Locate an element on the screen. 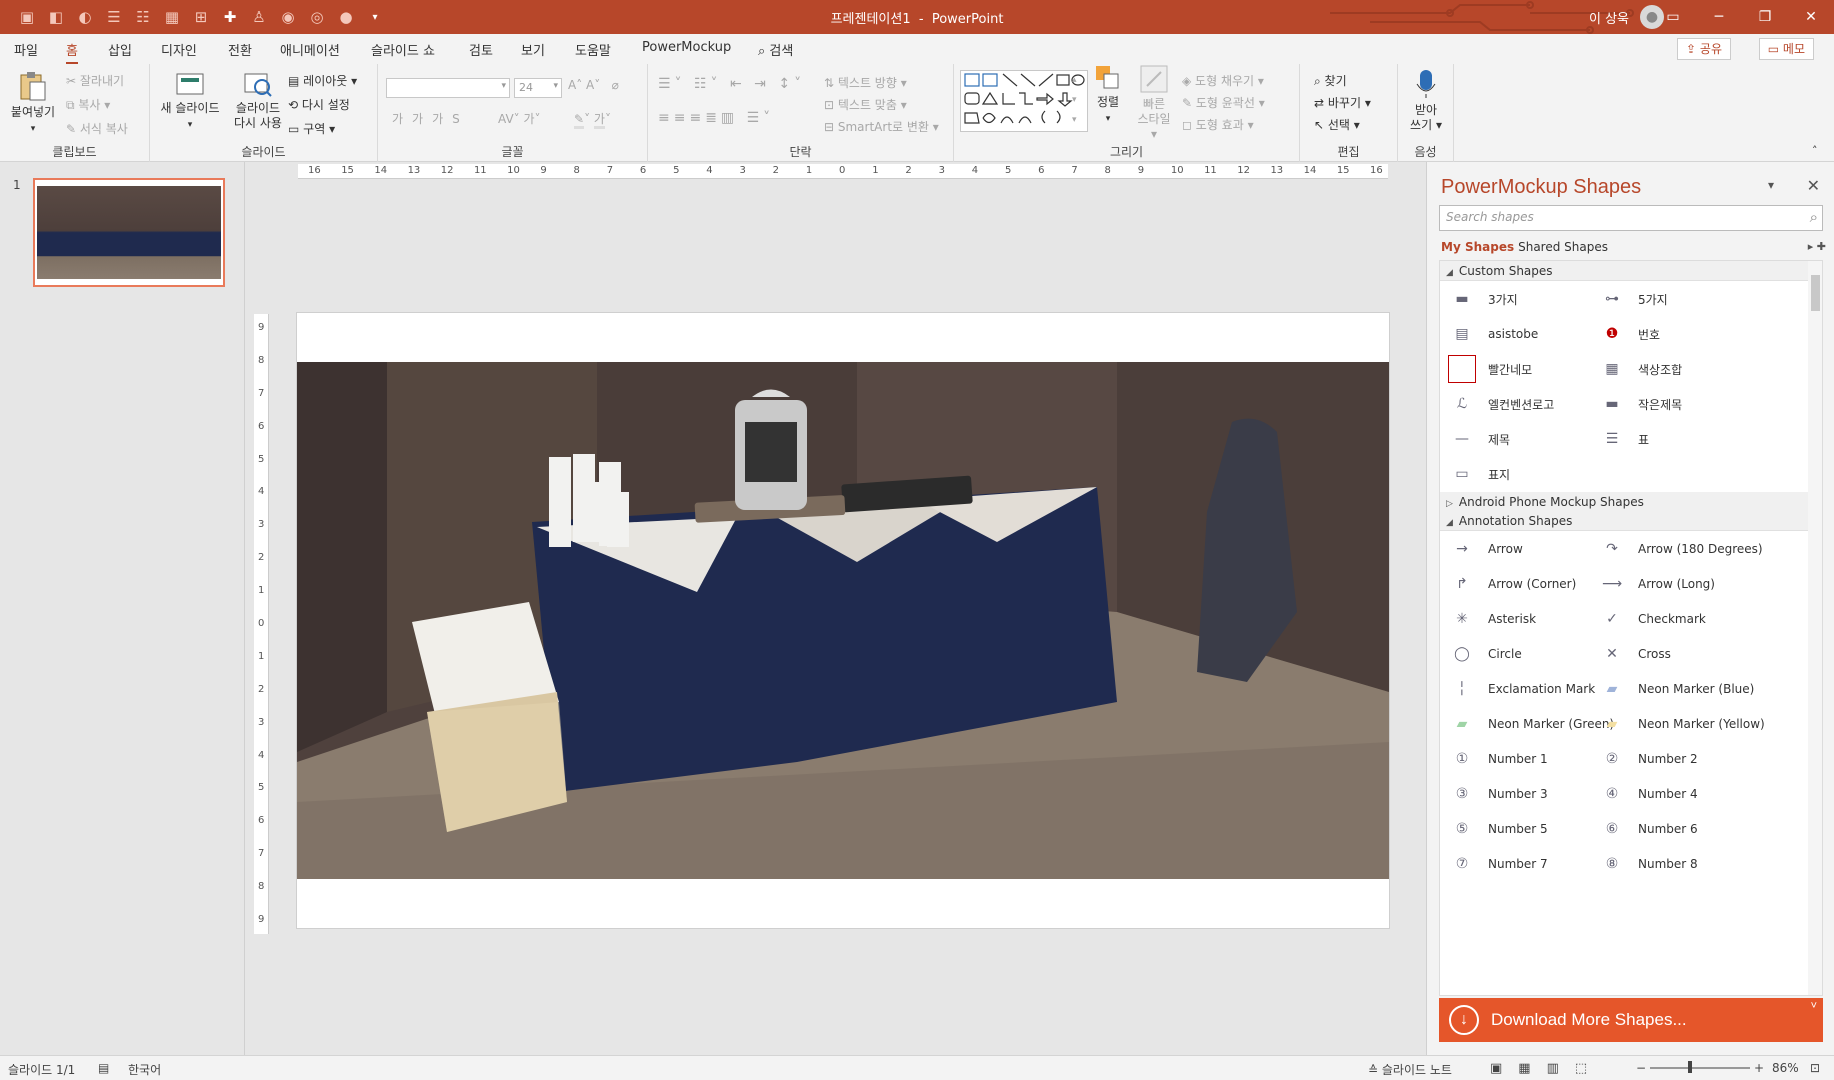 The height and width of the screenshot is (1080, 1834). shape-item: ✳ Asterisk is located at coordinates (1492, 619).